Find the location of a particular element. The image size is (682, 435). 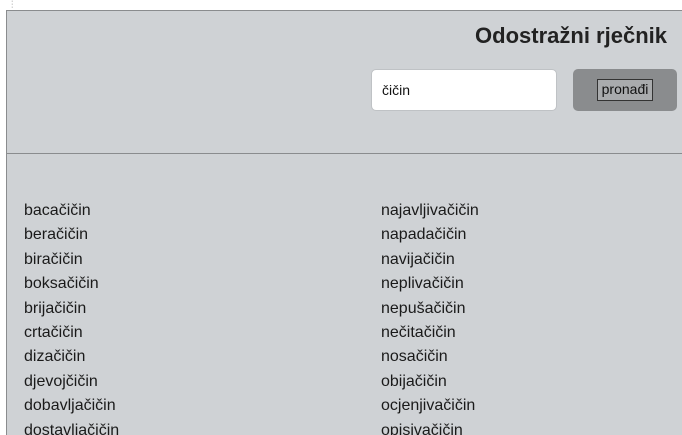

result-word: nepušačičin is located at coordinates (430, 309).